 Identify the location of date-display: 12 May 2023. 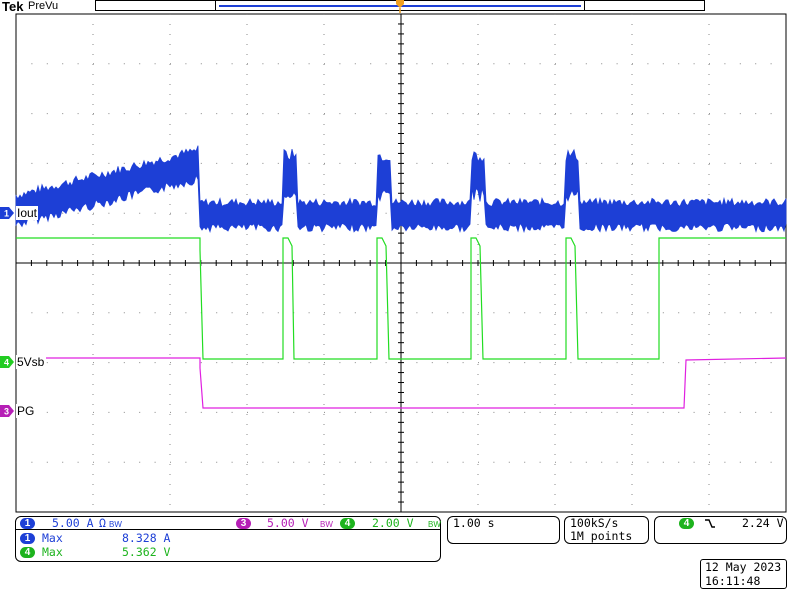
(743, 567).